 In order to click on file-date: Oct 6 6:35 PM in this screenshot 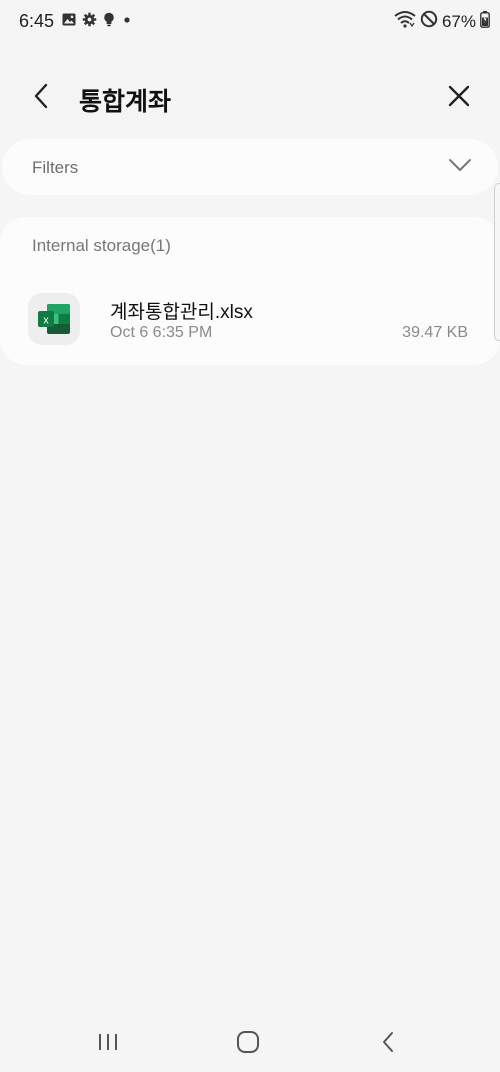, I will do `click(161, 332)`.